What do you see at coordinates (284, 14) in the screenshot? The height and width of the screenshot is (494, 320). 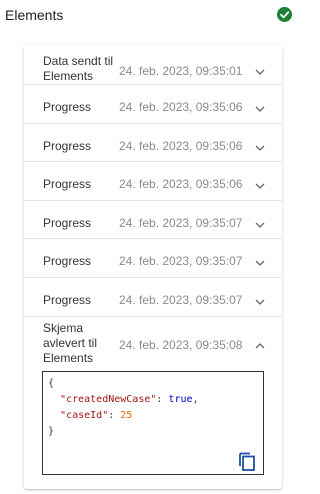 I see `check-circle-icon` at bounding box center [284, 14].